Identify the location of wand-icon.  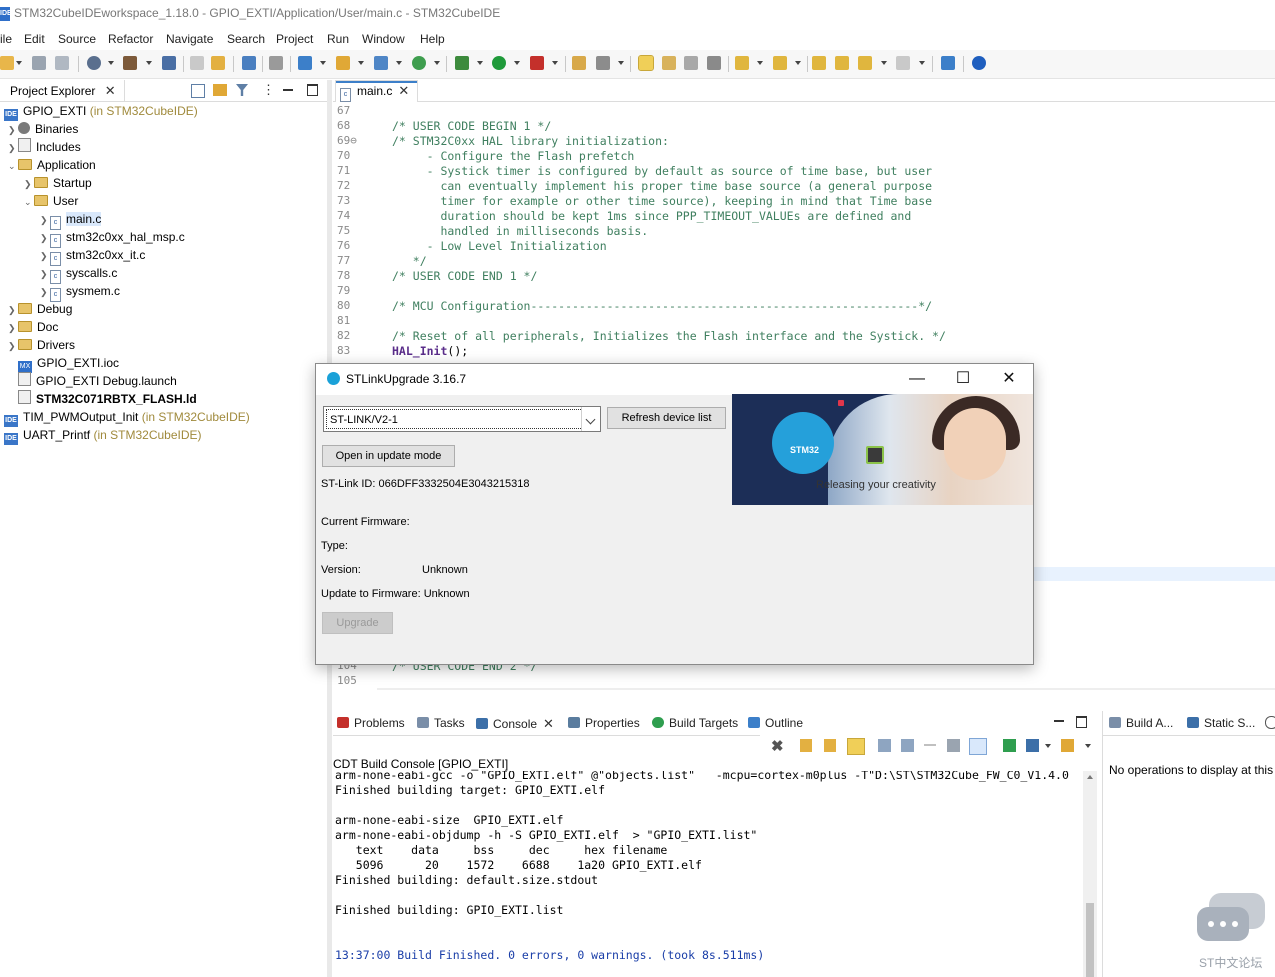
(603, 63).